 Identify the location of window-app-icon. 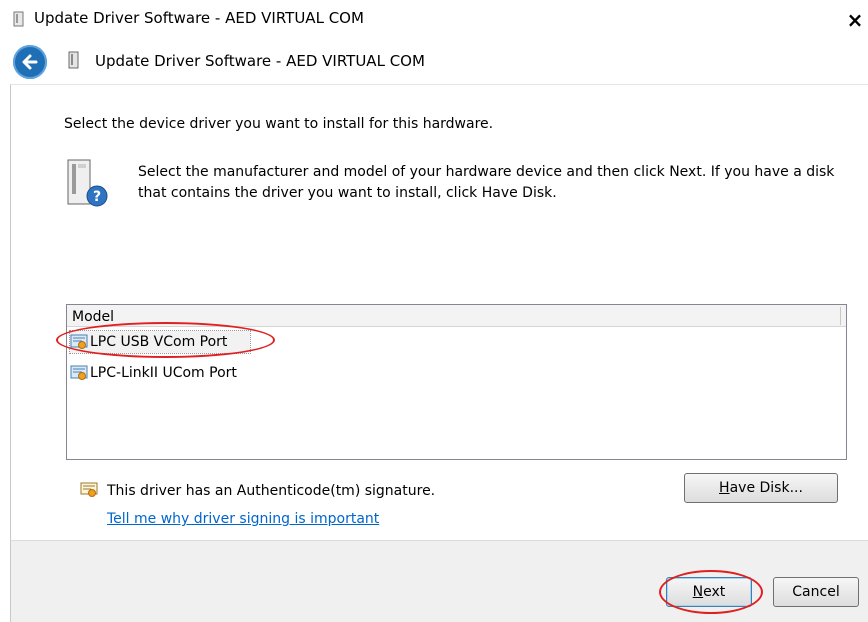
(19, 21).